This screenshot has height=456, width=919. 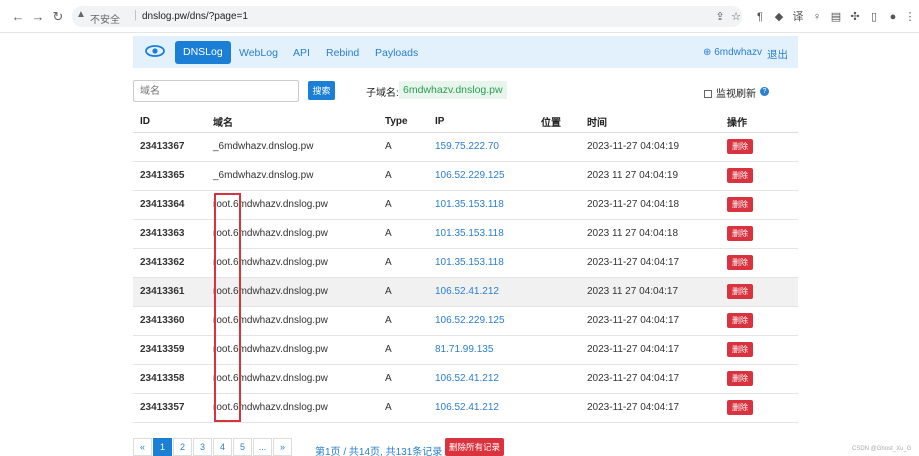 I want to click on nav-weblog: WebLog, so click(x=258, y=53).